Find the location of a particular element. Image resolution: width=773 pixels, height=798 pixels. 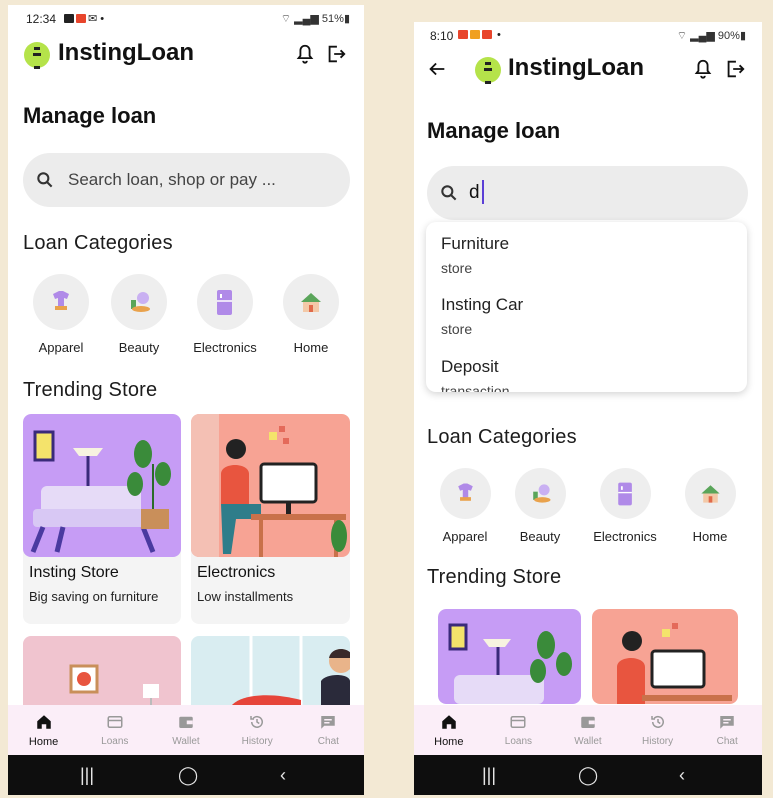

status-time: 12:34 is located at coordinates (41, 19).